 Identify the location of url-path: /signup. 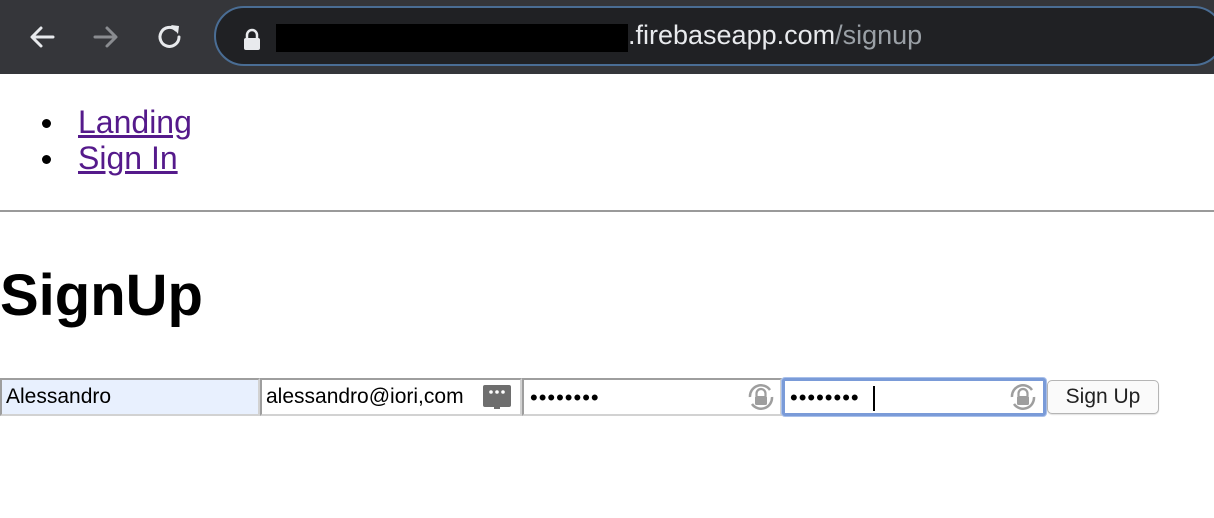
(879, 35).